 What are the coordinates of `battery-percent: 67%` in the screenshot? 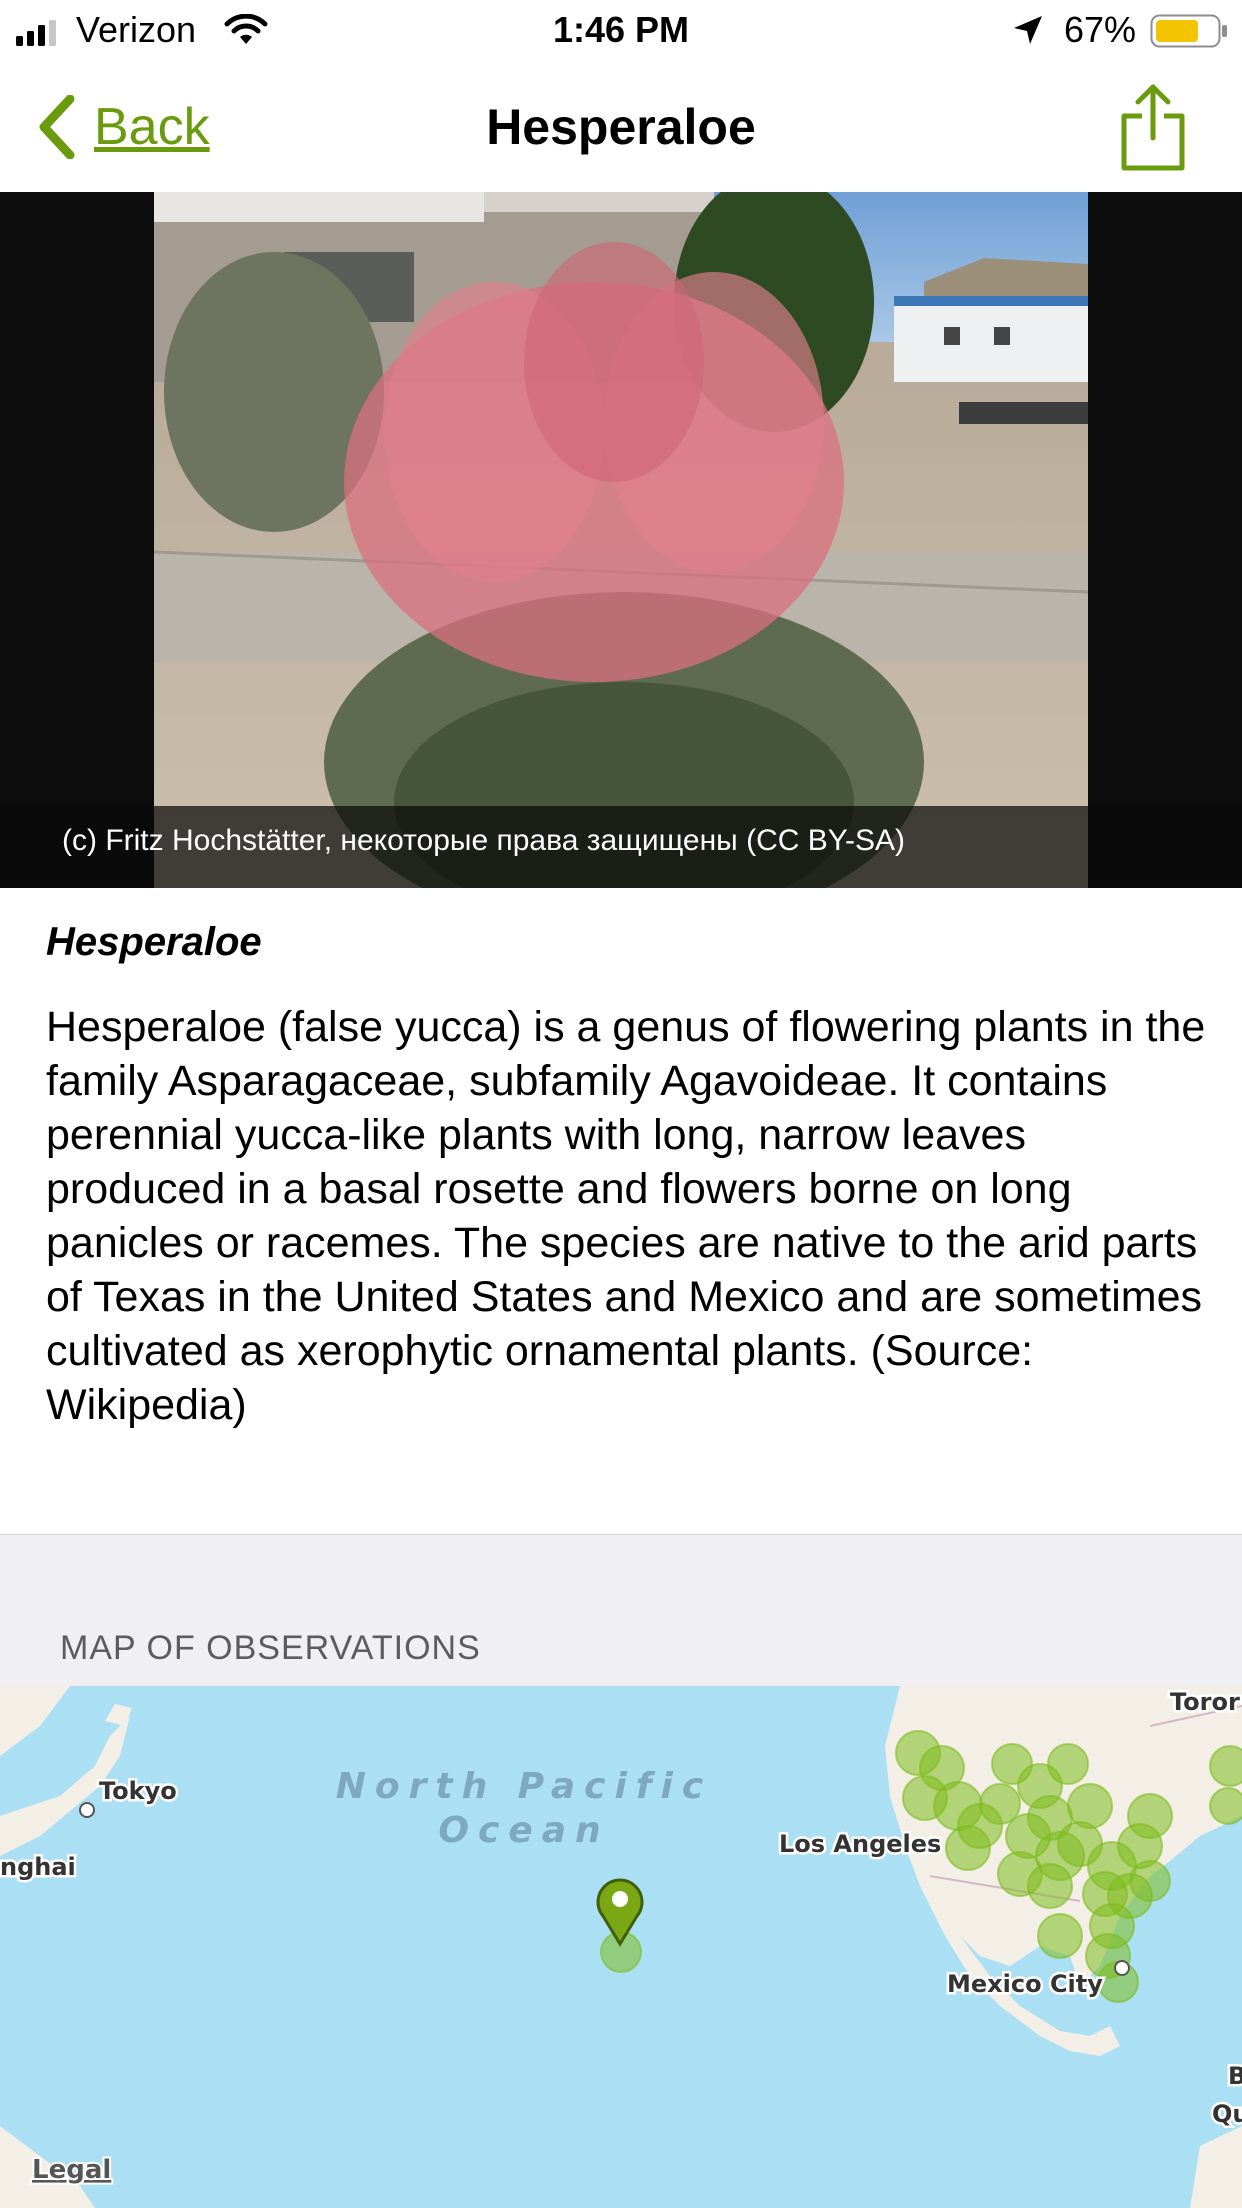 It's located at (1100, 29).